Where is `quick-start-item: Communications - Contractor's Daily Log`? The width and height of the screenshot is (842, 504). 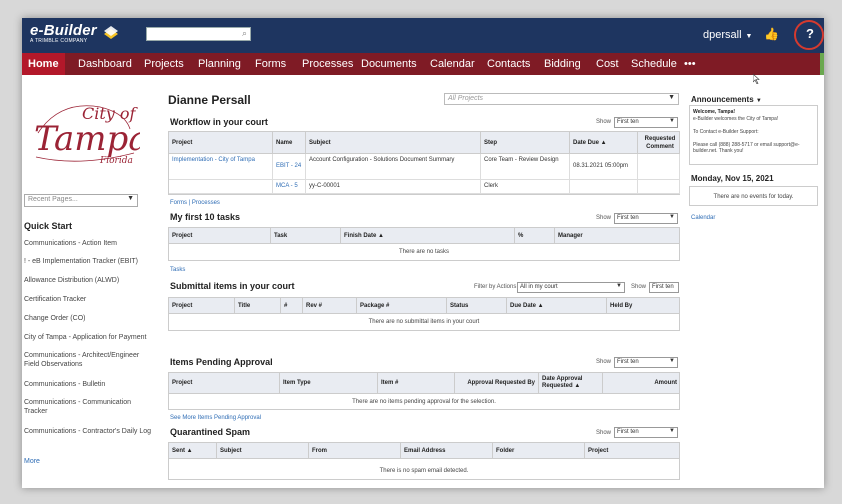 quick-start-item: Communications - Contractor's Daily Log is located at coordinates (88, 431).